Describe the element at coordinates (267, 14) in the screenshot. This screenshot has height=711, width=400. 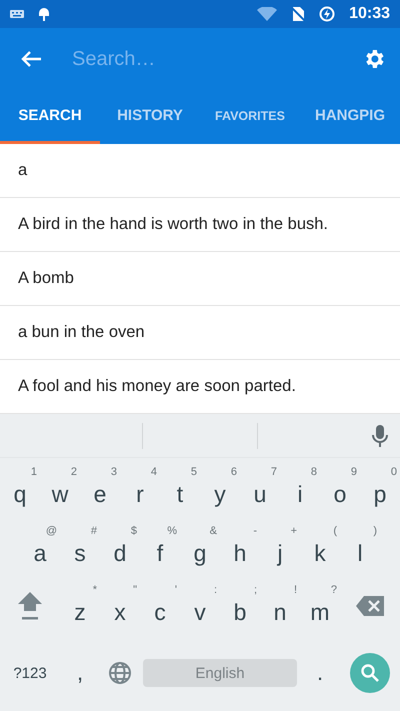
I see `wifi-icon` at that location.